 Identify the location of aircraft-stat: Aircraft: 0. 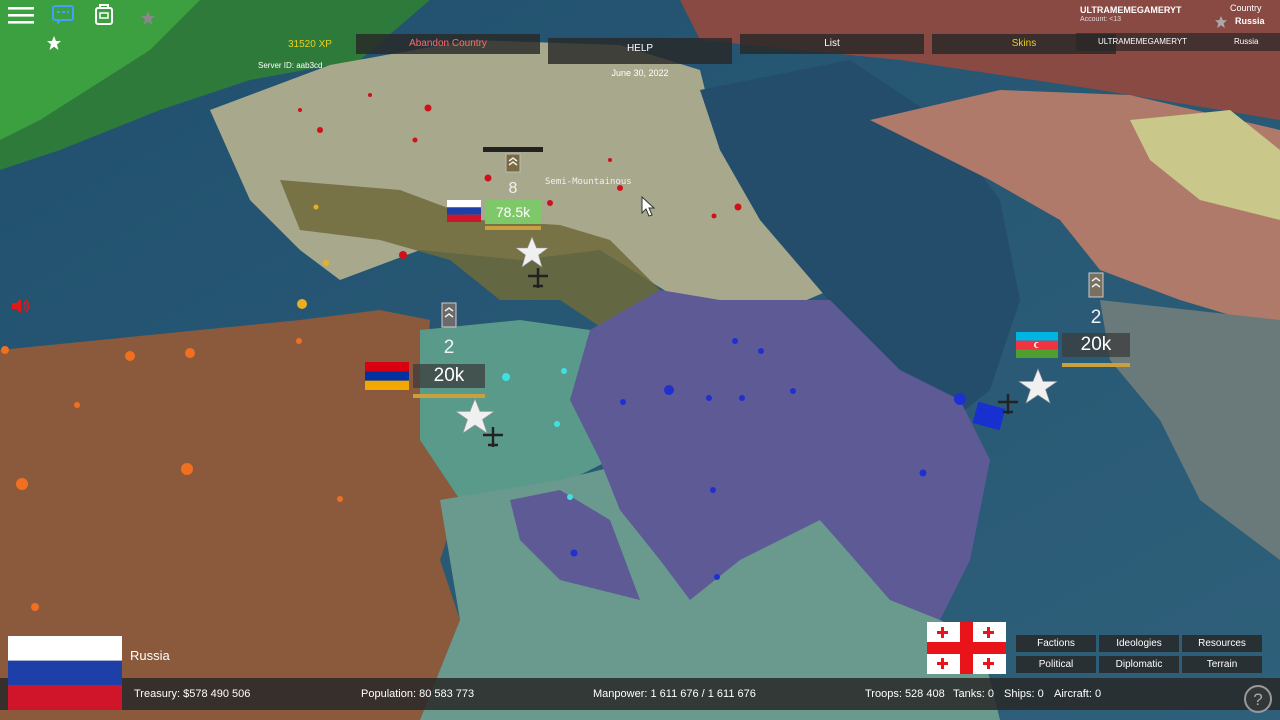
(1078, 694).